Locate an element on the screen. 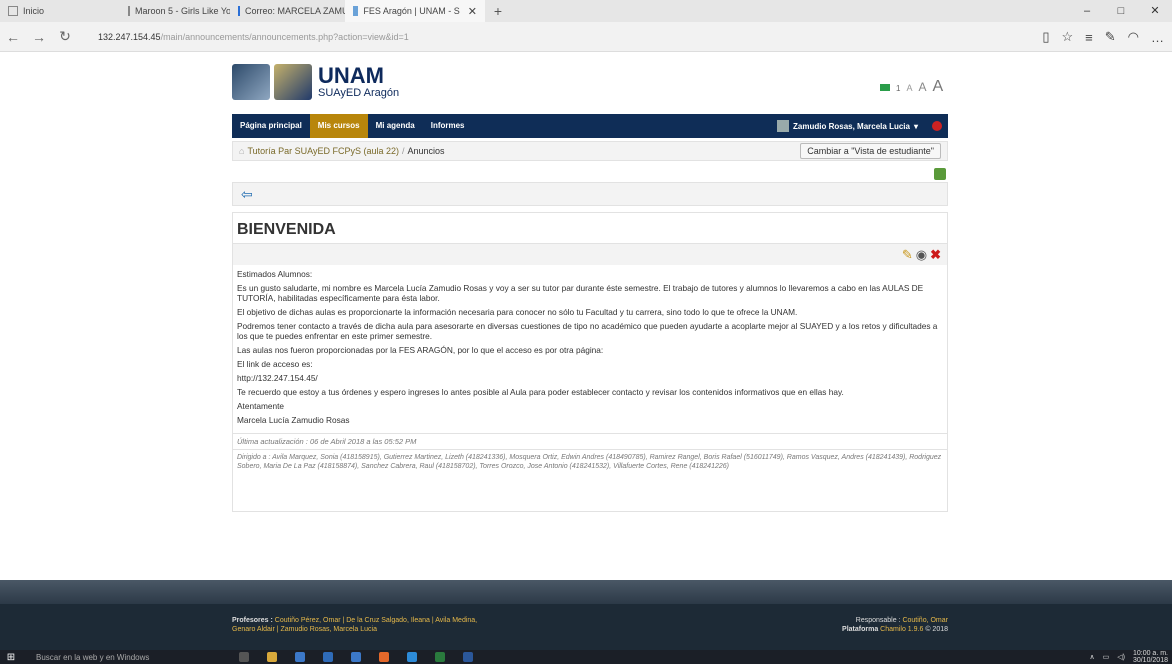  volume-icon: ◁) is located at coordinates (1121, 657).